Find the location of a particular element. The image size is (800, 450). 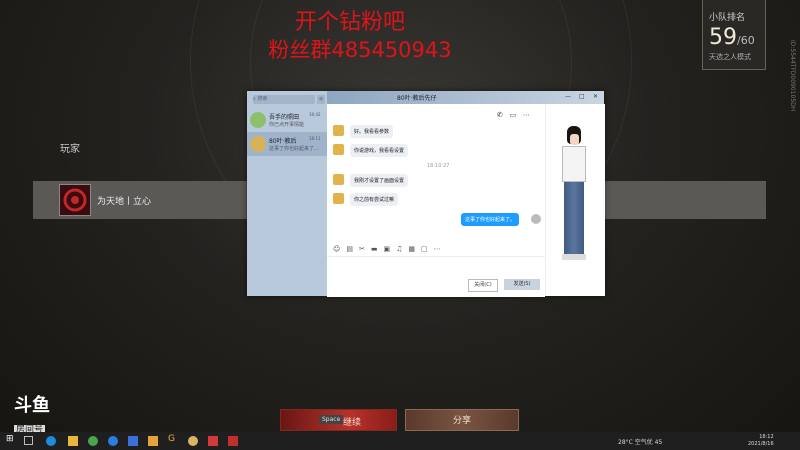

rank-number: 59/60 is located at coordinates (737, 37).